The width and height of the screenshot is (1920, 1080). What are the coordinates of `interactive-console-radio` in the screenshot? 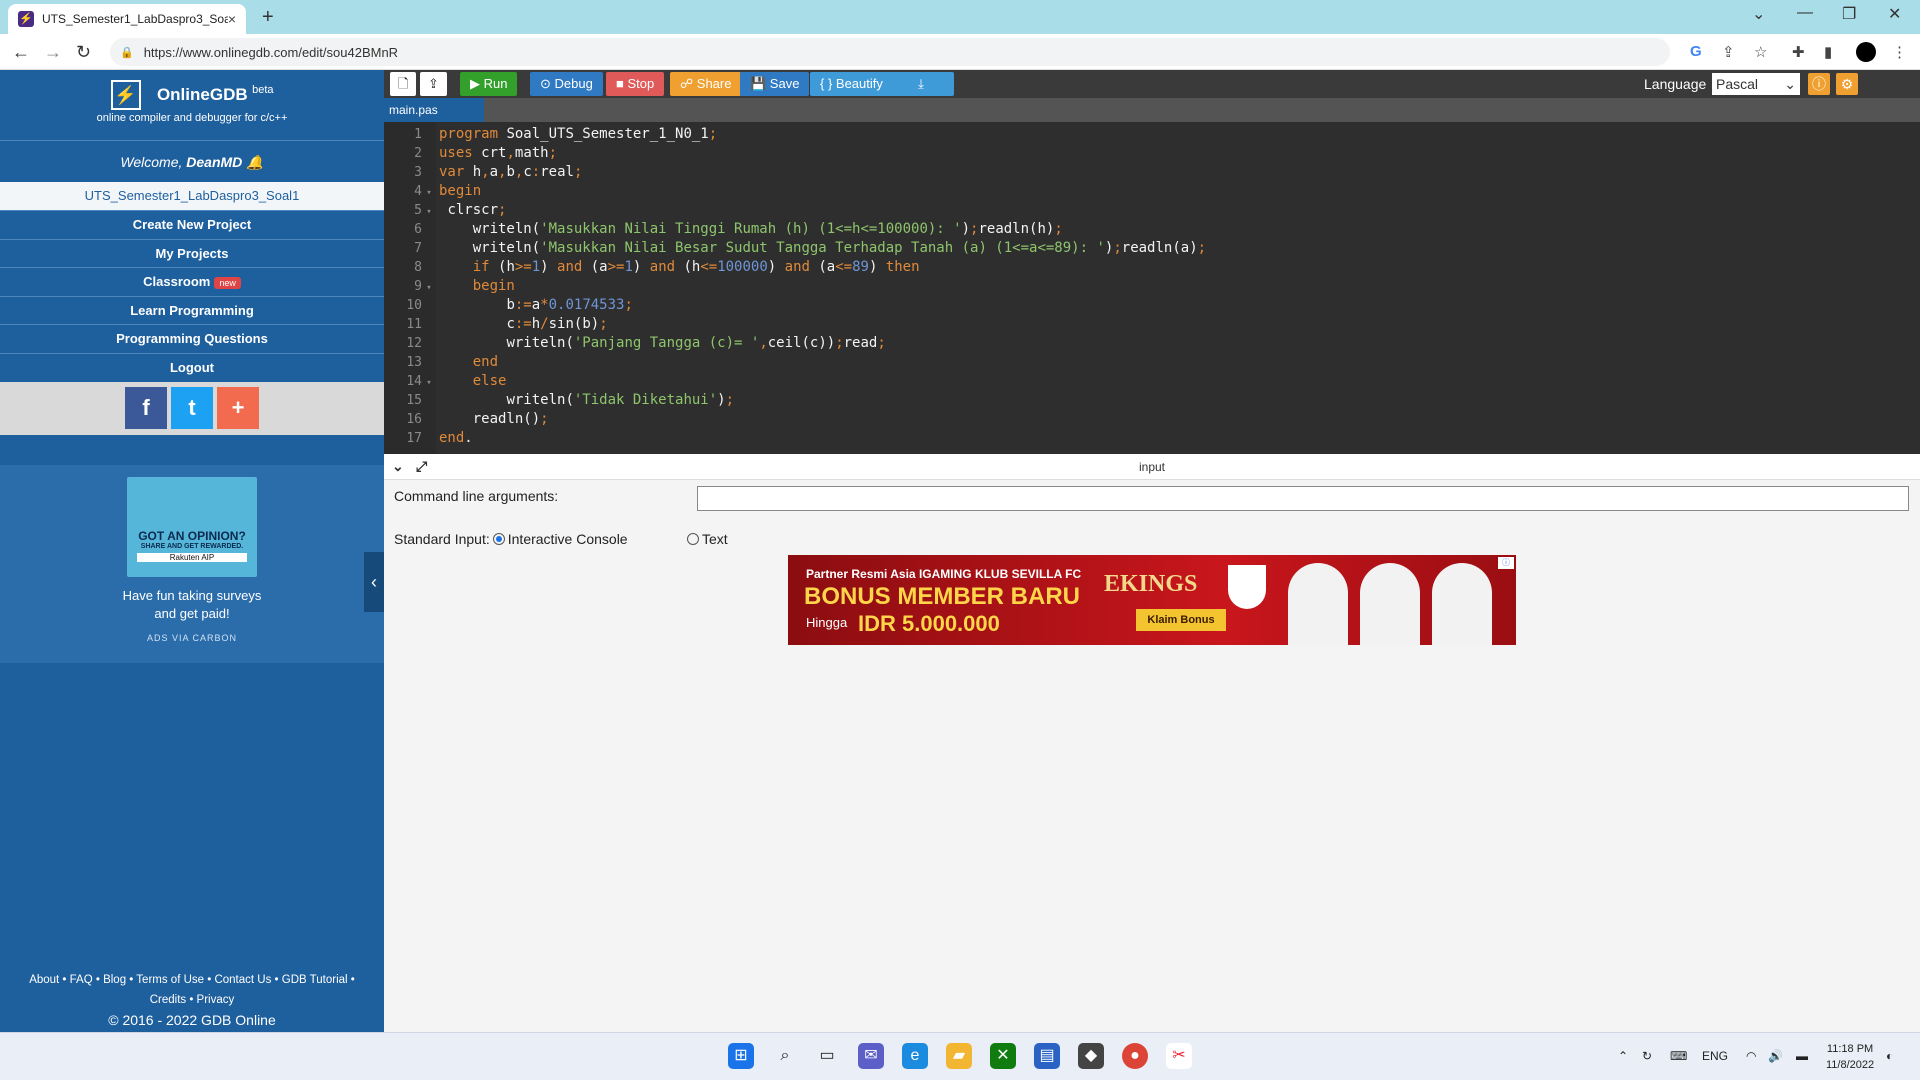 It's located at (498, 539).